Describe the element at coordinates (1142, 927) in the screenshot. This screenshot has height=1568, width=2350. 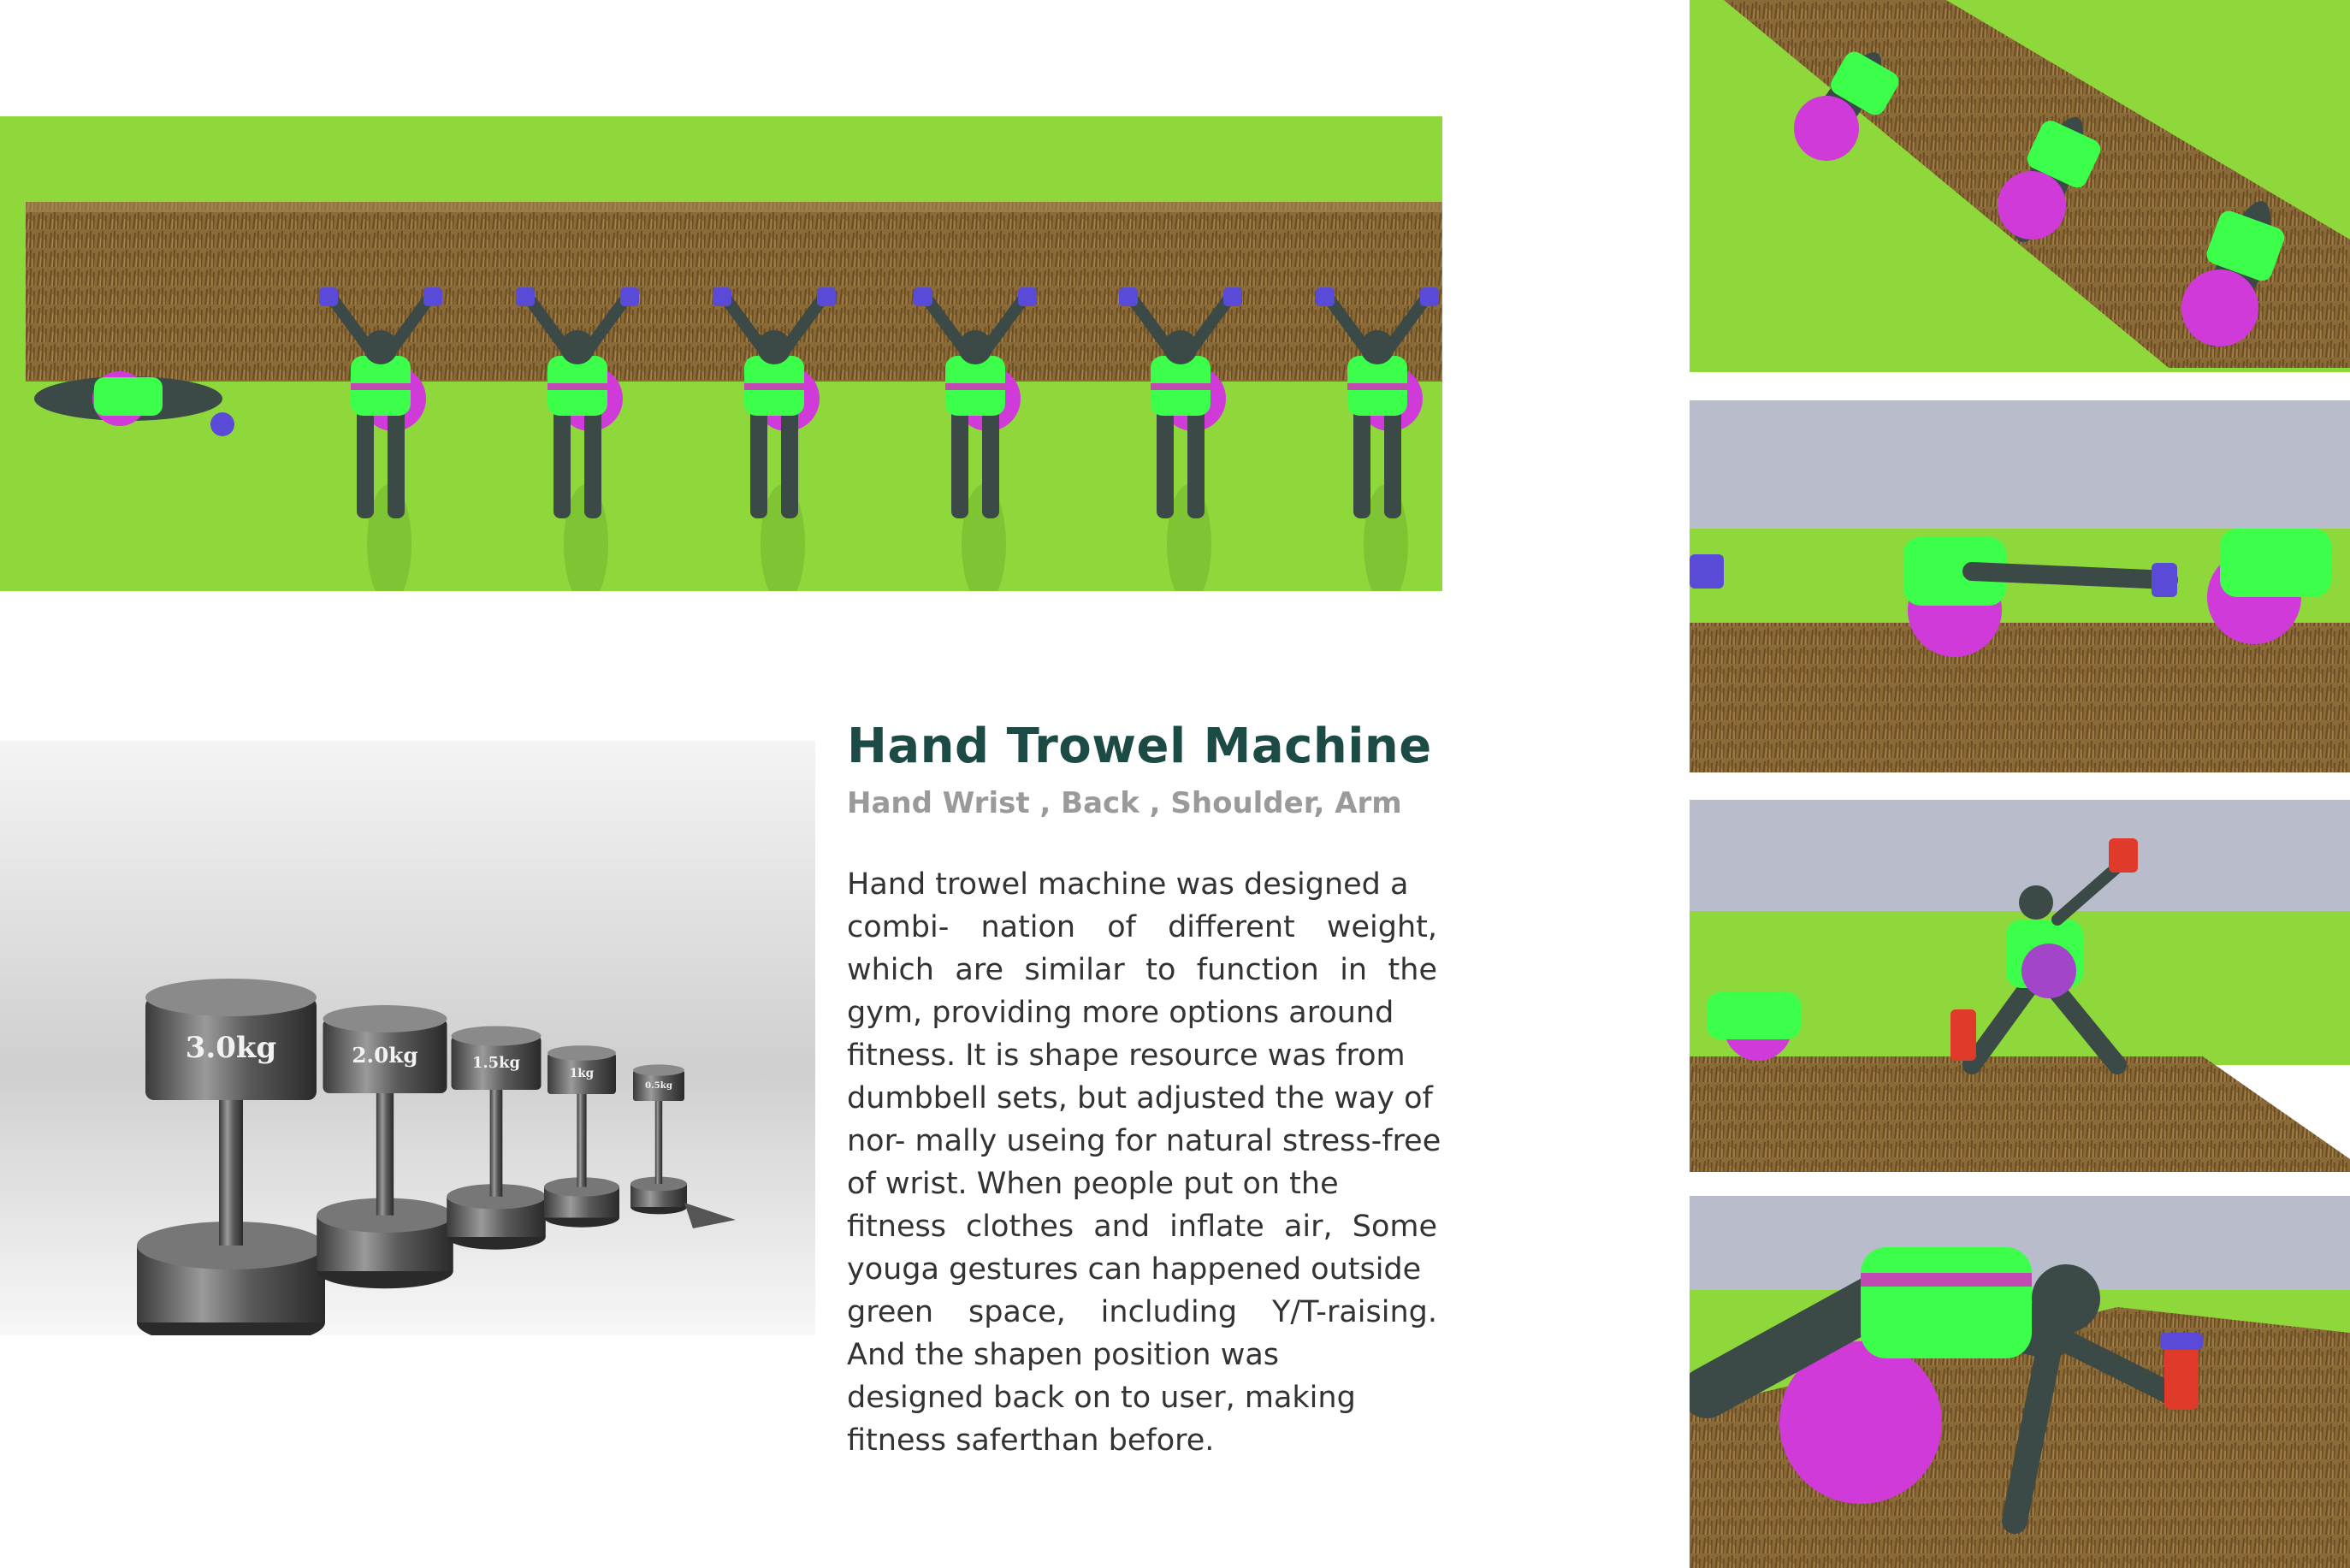
I see `description-line: combi- nation of different weight,` at that location.